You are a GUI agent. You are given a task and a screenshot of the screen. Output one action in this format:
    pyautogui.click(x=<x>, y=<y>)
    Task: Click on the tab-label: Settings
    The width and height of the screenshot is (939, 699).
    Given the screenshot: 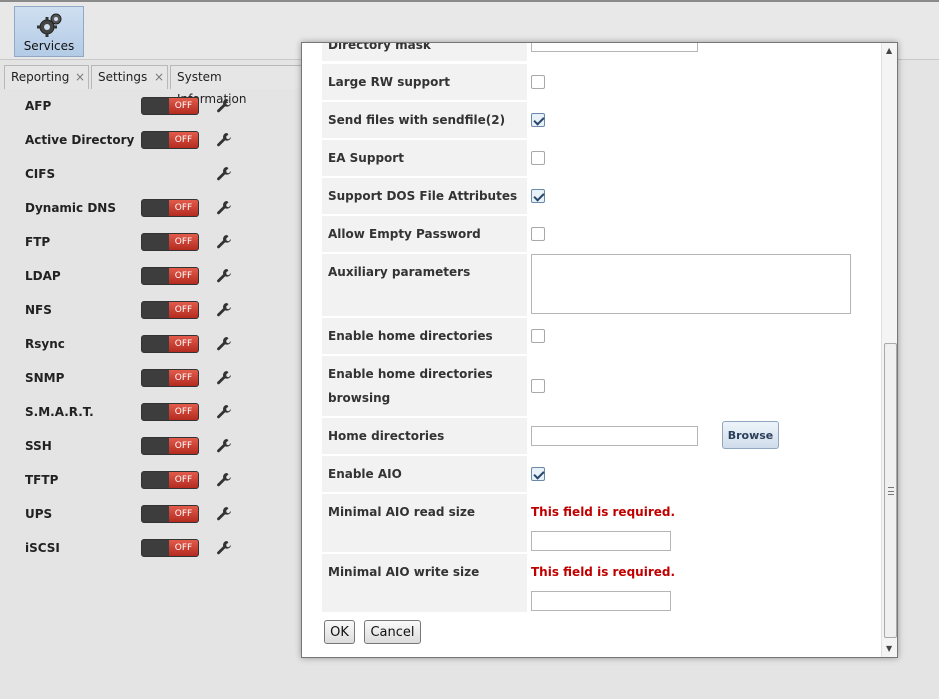 What is the action you would take?
    pyautogui.click(x=123, y=77)
    